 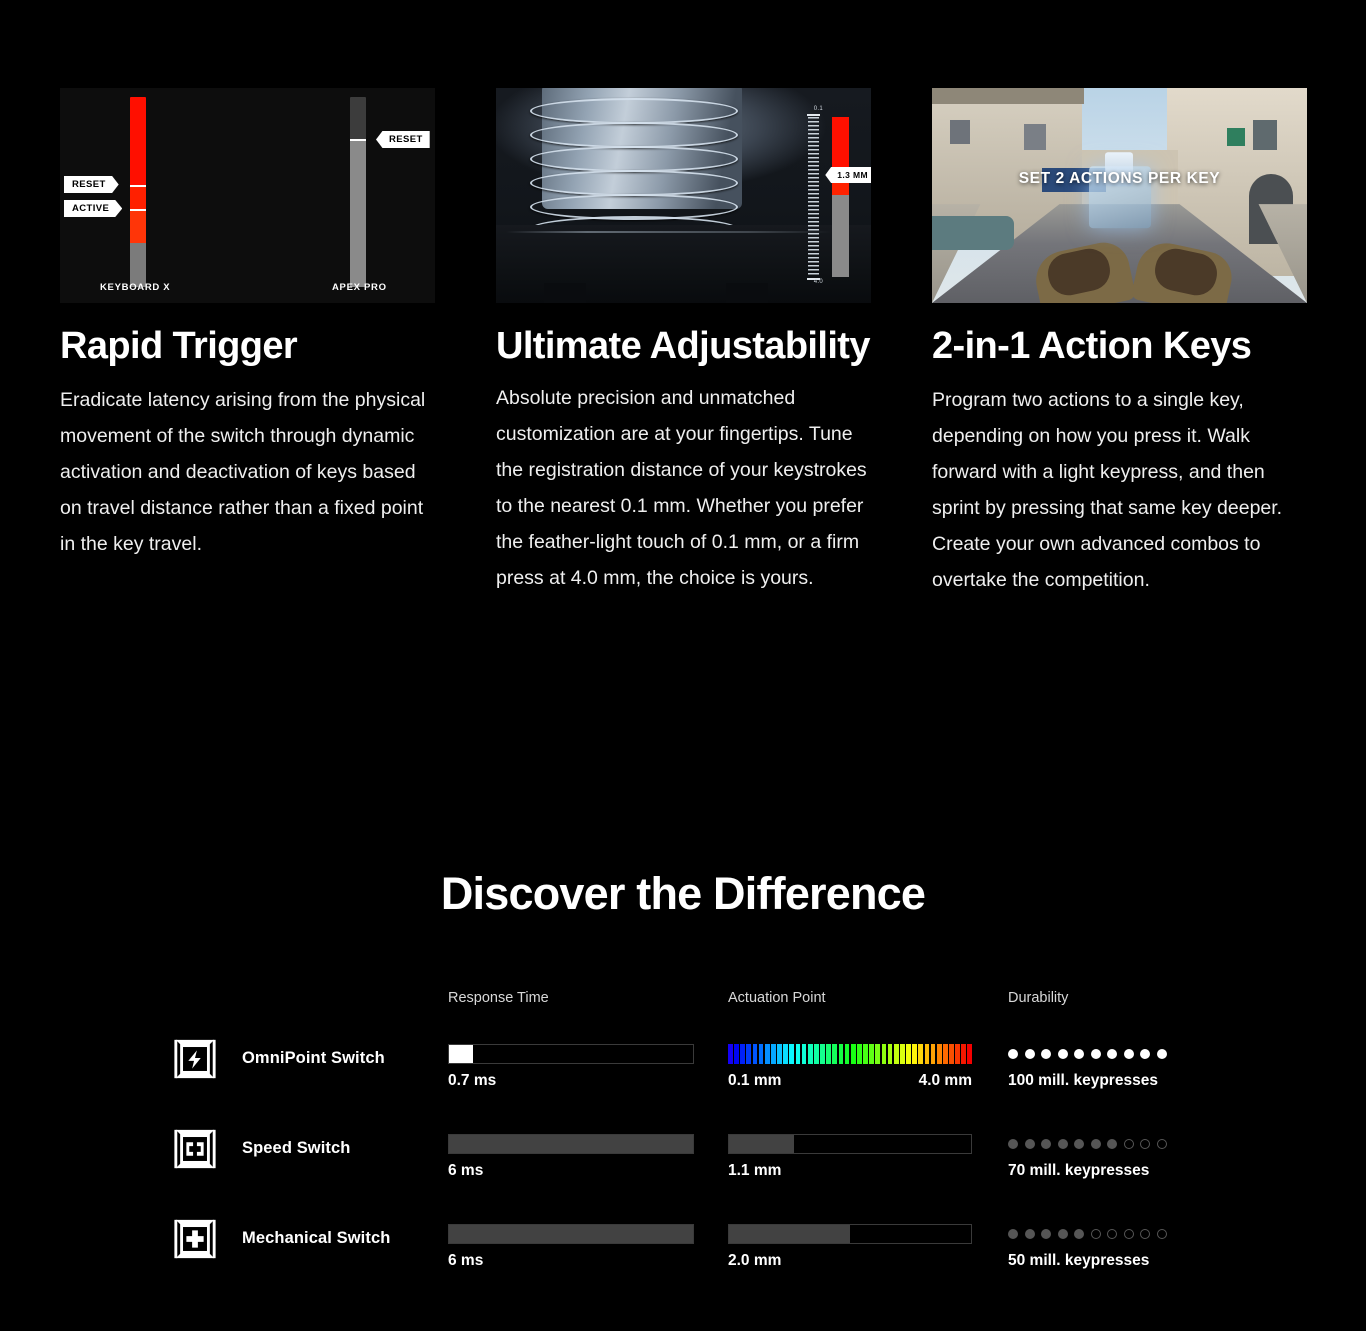 I want to click on metric-durability: 70 mill. keypresses, so click(x=1103, y=1157).